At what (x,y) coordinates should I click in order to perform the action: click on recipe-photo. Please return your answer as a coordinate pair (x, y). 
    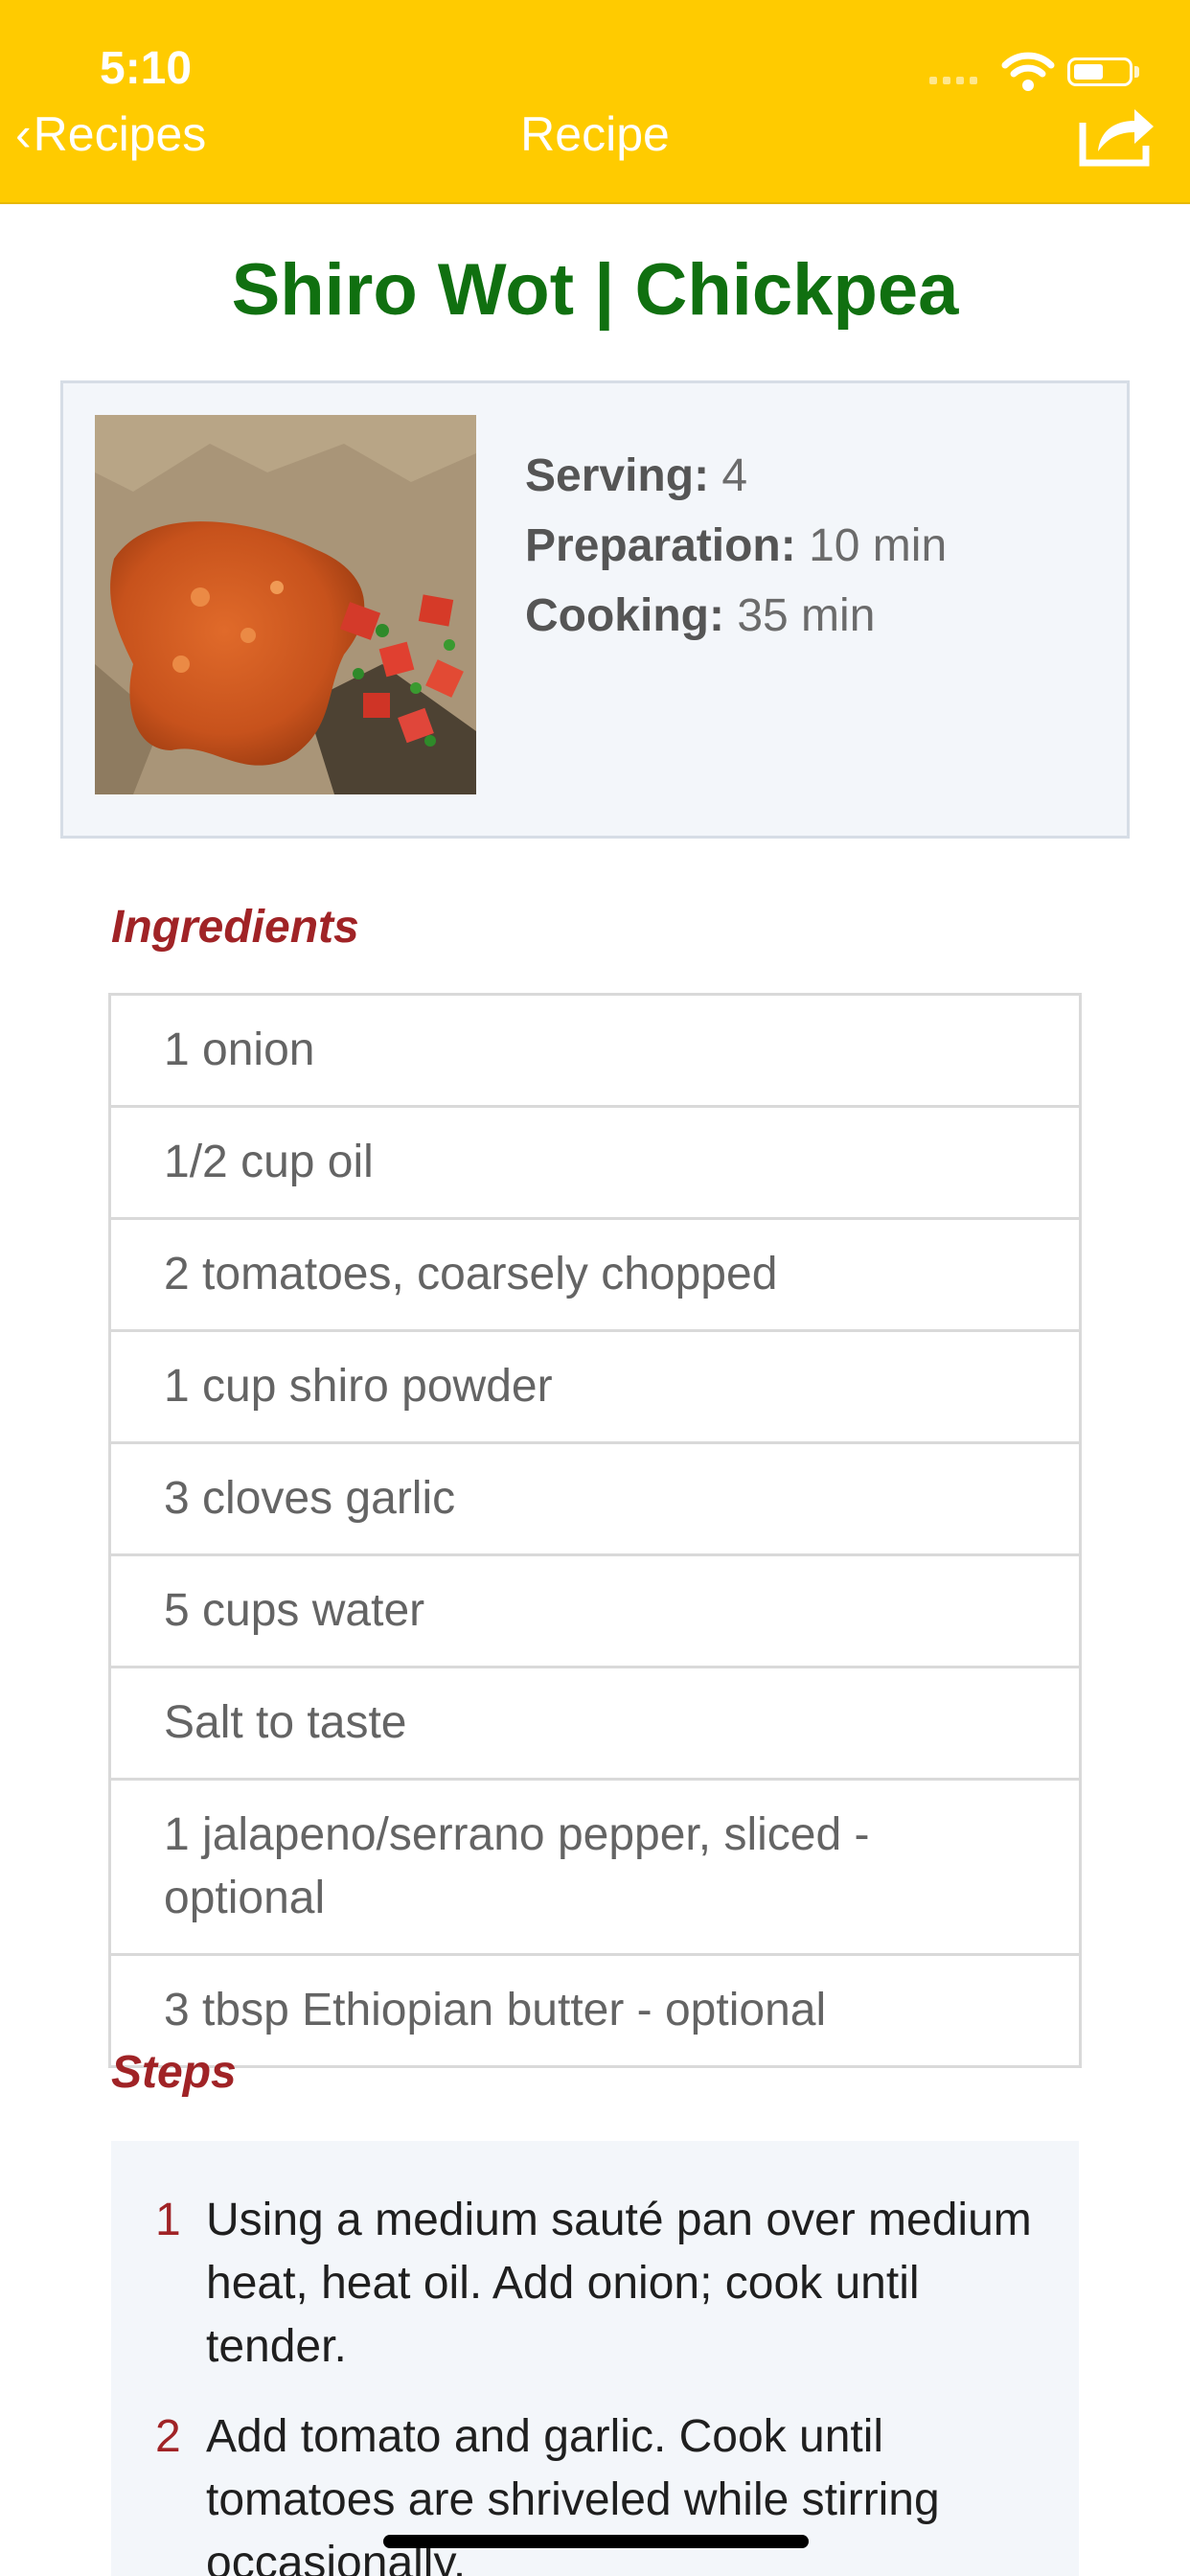
    Looking at the image, I should click on (286, 604).